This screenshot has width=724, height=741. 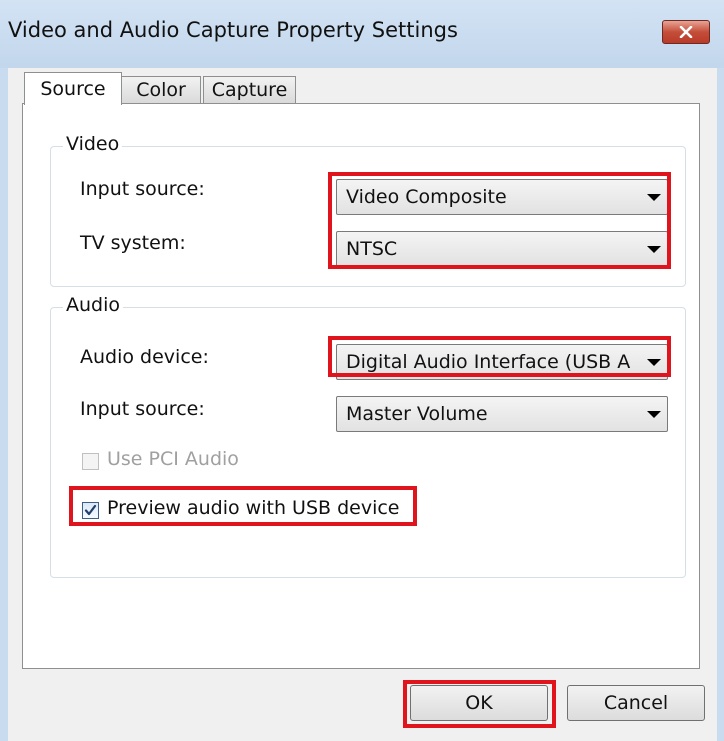 I want to click on tab-color: Color, so click(x=161, y=90).